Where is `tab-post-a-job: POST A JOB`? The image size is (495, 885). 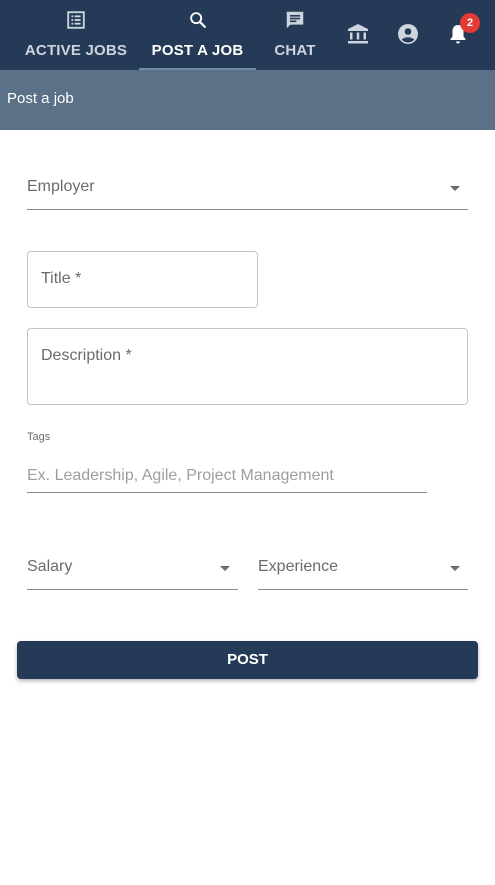 tab-post-a-job: POST A JOB is located at coordinates (197, 35).